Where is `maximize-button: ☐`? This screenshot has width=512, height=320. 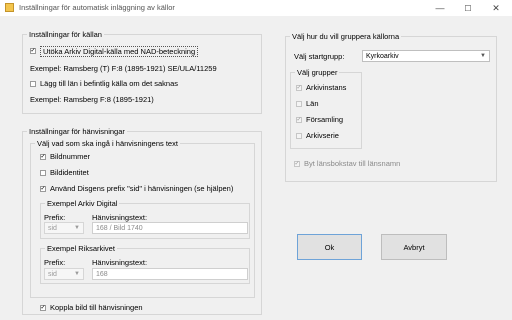 maximize-button: ☐ is located at coordinates (468, 8).